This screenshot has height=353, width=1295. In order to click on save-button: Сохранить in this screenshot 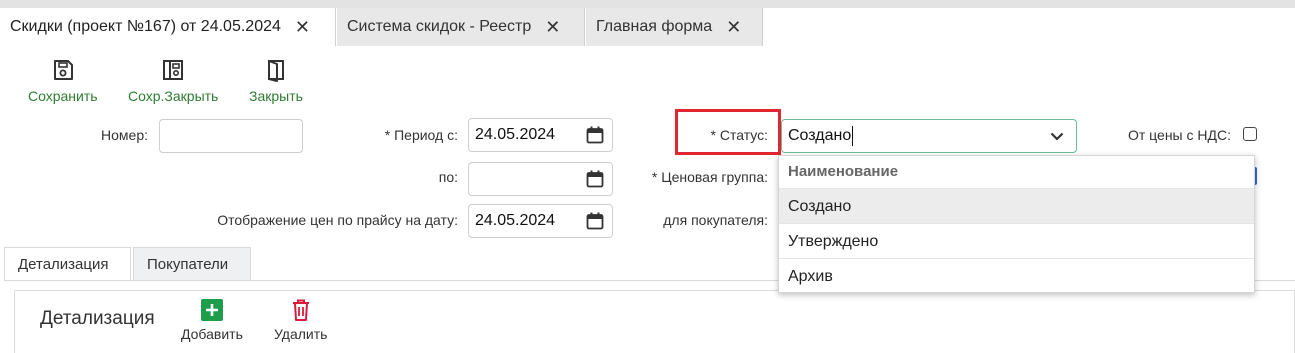, I will do `click(63, 81)`.